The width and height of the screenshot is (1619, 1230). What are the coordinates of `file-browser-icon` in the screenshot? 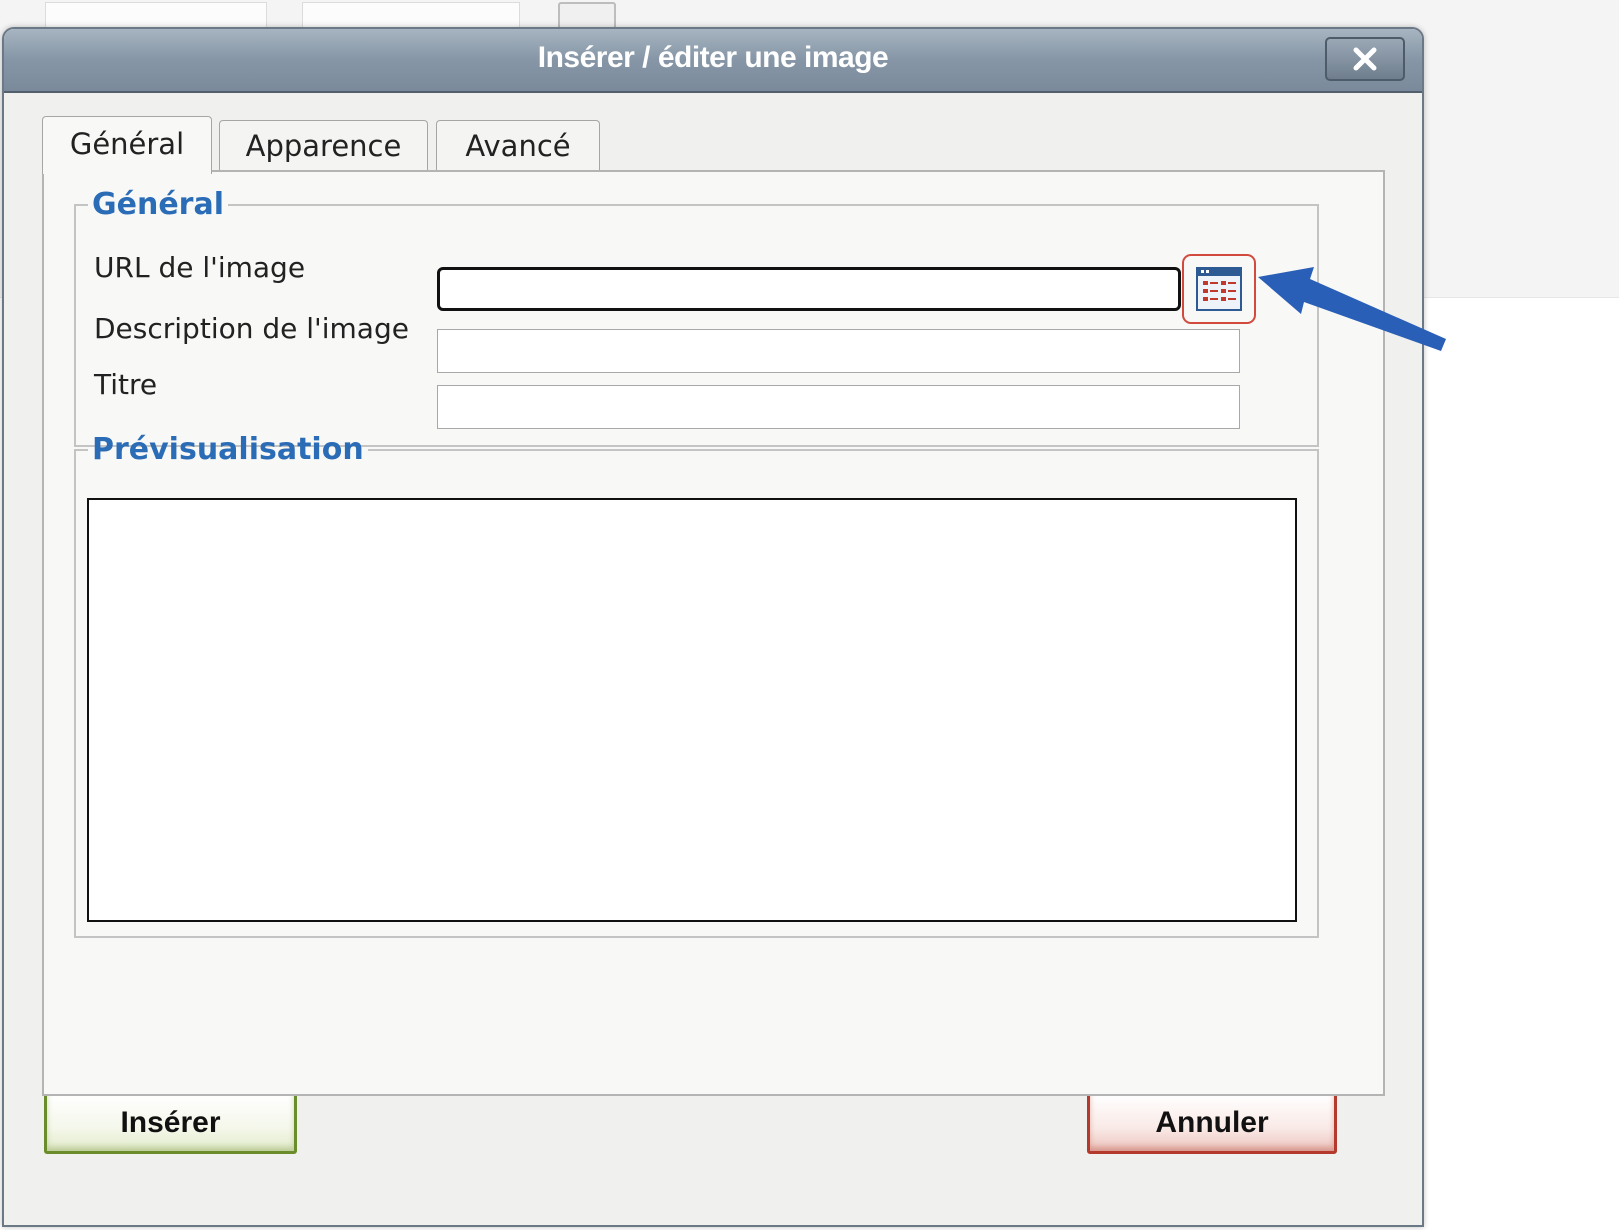 It's located at (1219, 289).